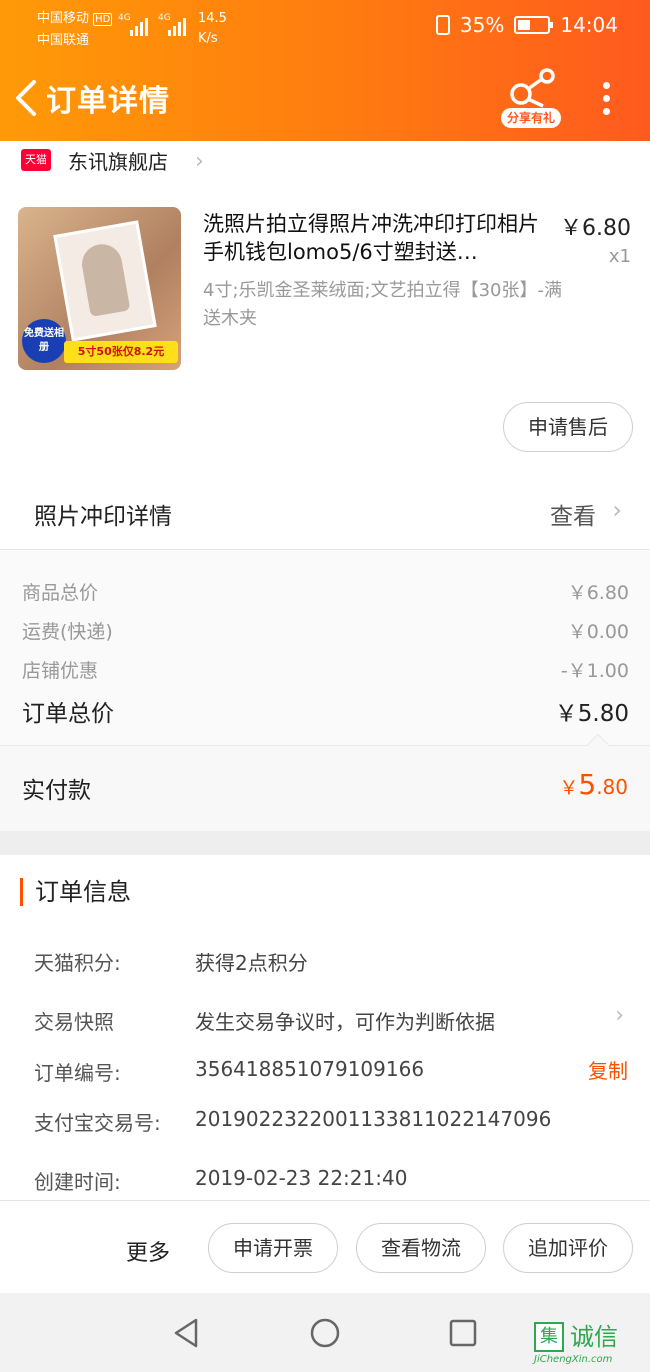 The width and height of the screenshot is (650, 1372). What do you see at coordinates (60, 593) in the screenshot?
I see `summary-label: 商品总价` at bounding box center [60, 593].